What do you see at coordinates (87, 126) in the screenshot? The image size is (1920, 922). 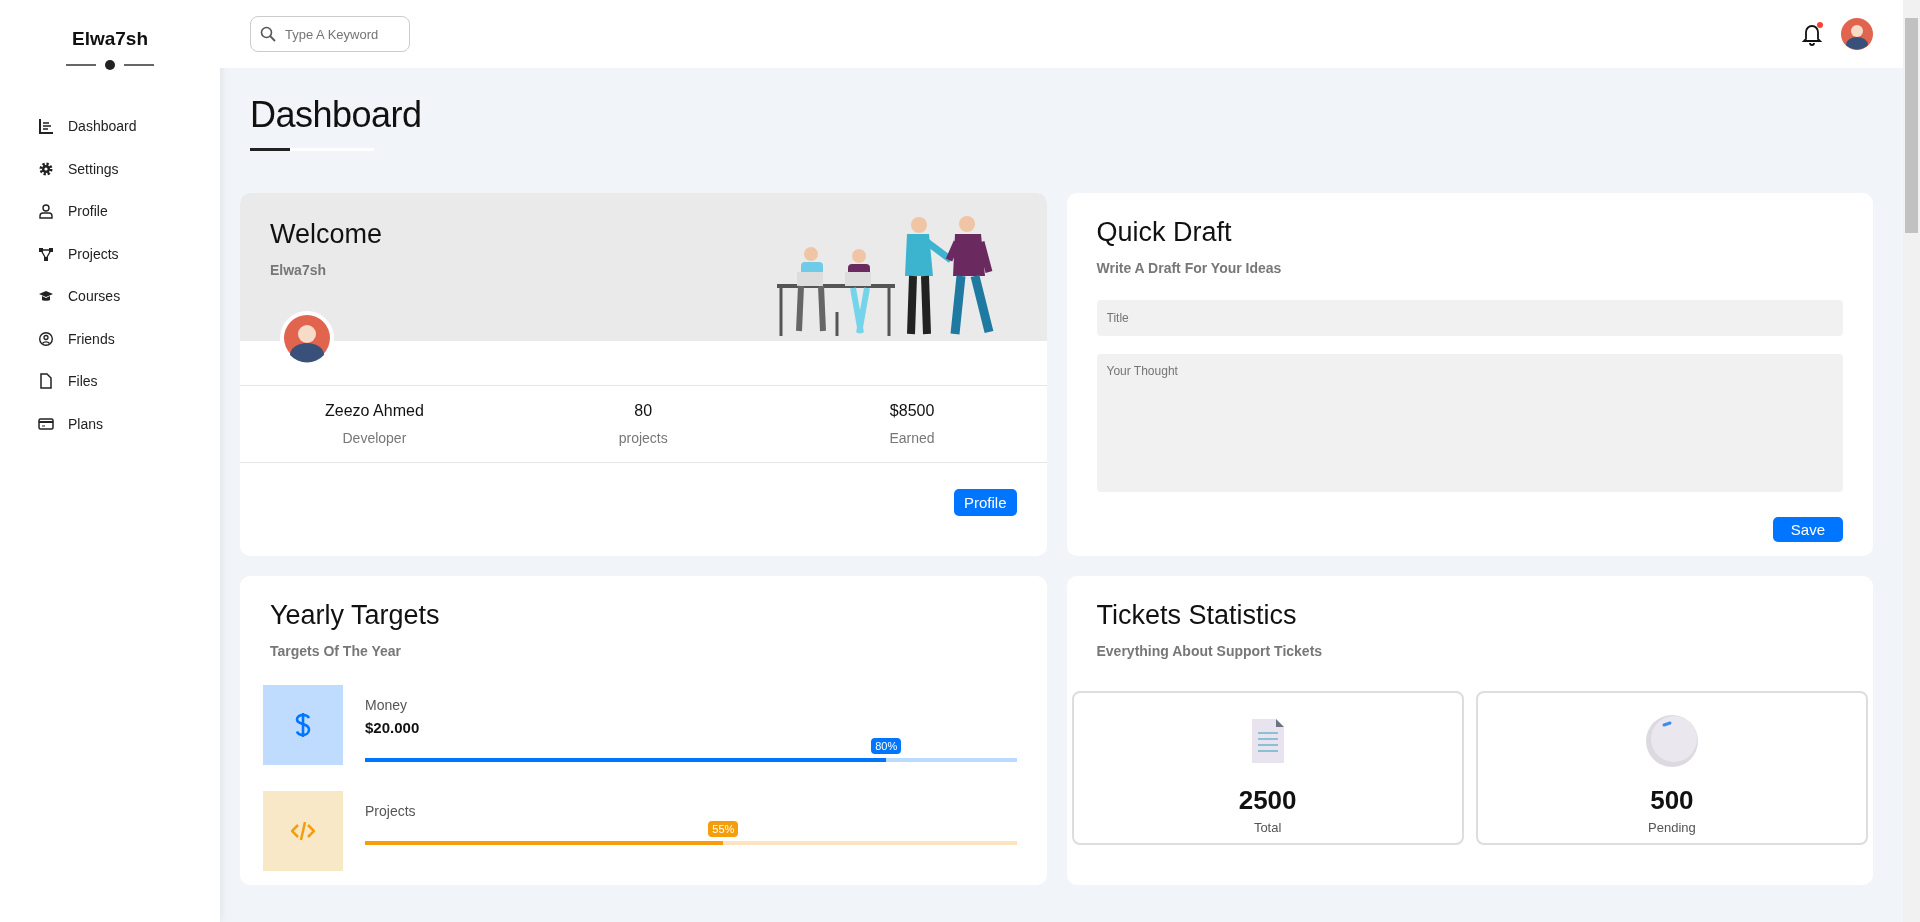 I see `sidebar-item: Dashboard` at bounding box center [87, 126].